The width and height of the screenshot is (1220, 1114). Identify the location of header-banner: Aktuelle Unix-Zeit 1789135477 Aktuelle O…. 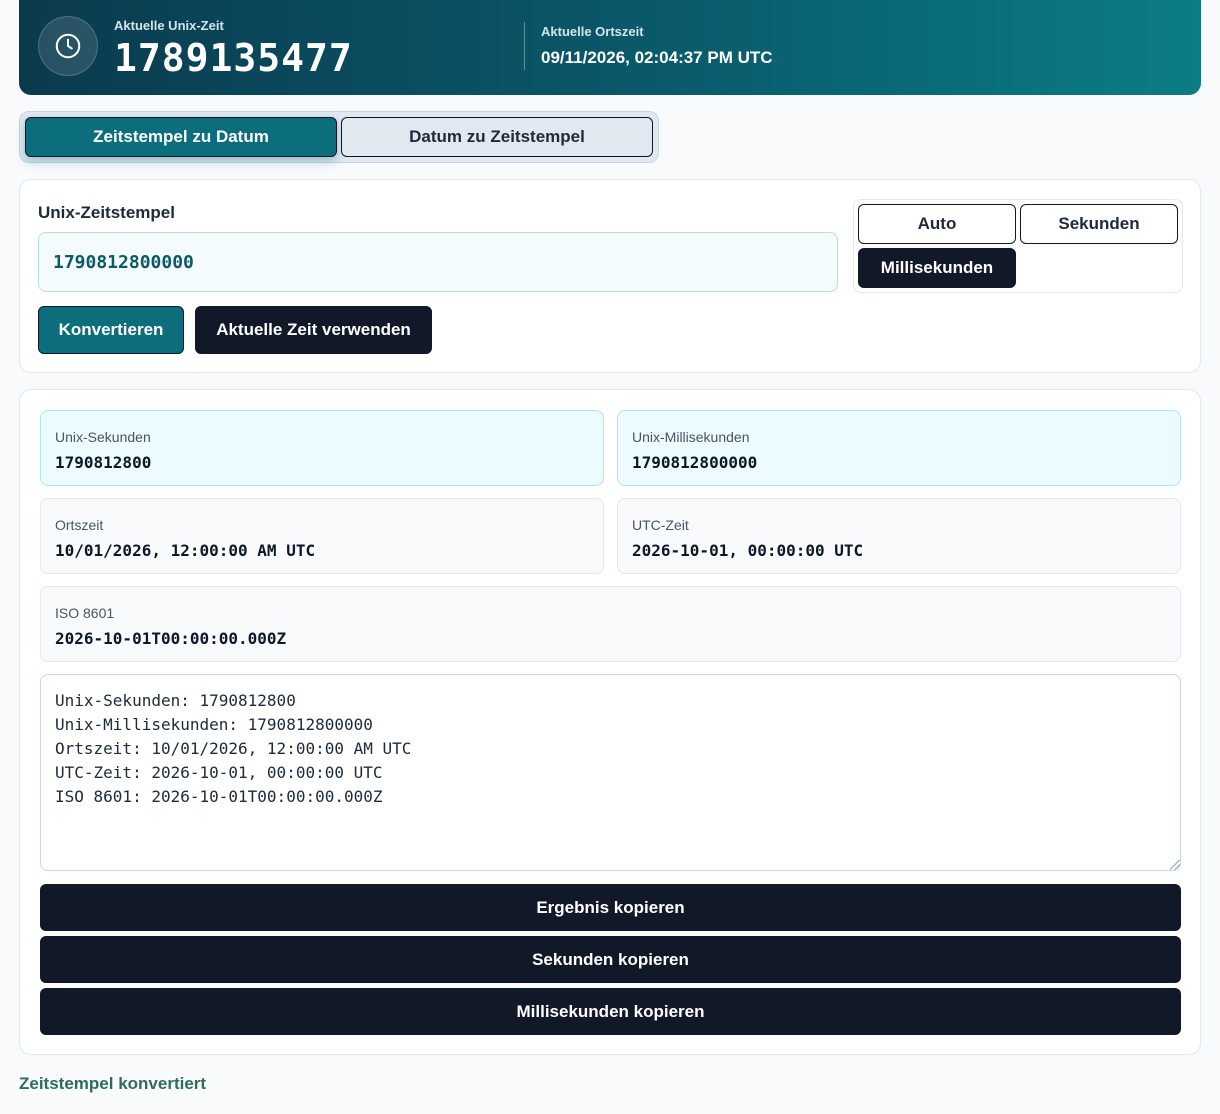
(610, 47).